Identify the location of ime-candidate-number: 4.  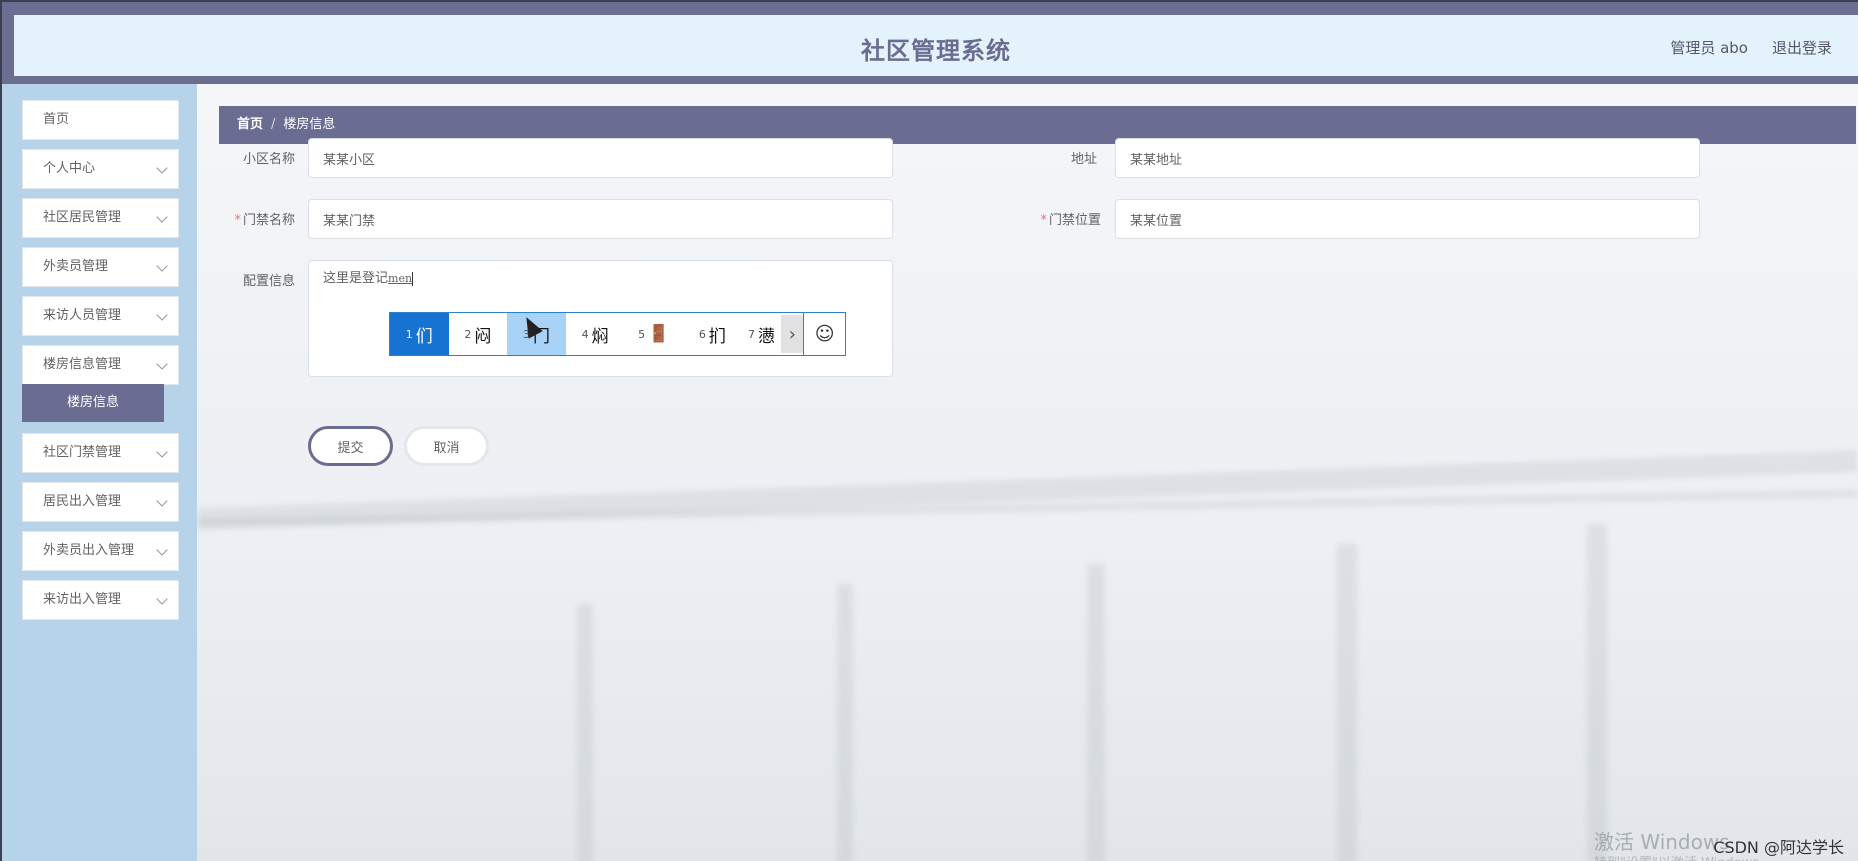
(585, 334).